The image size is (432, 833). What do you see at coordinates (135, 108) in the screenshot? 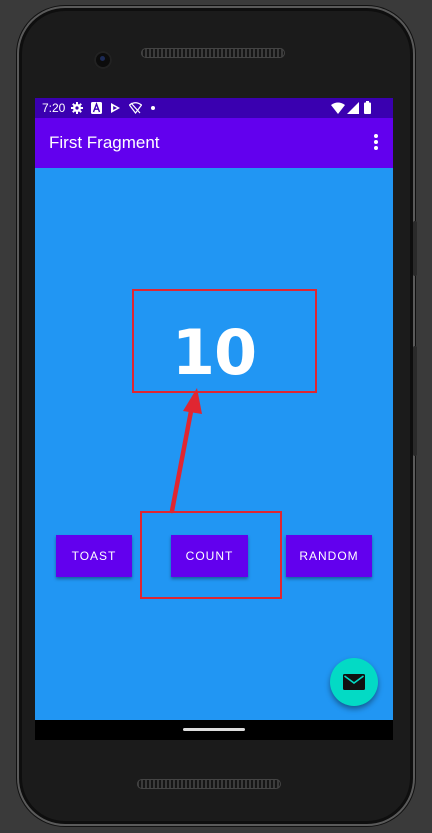
I see `wifi-slash-icon` at bounding box center [135, 108].